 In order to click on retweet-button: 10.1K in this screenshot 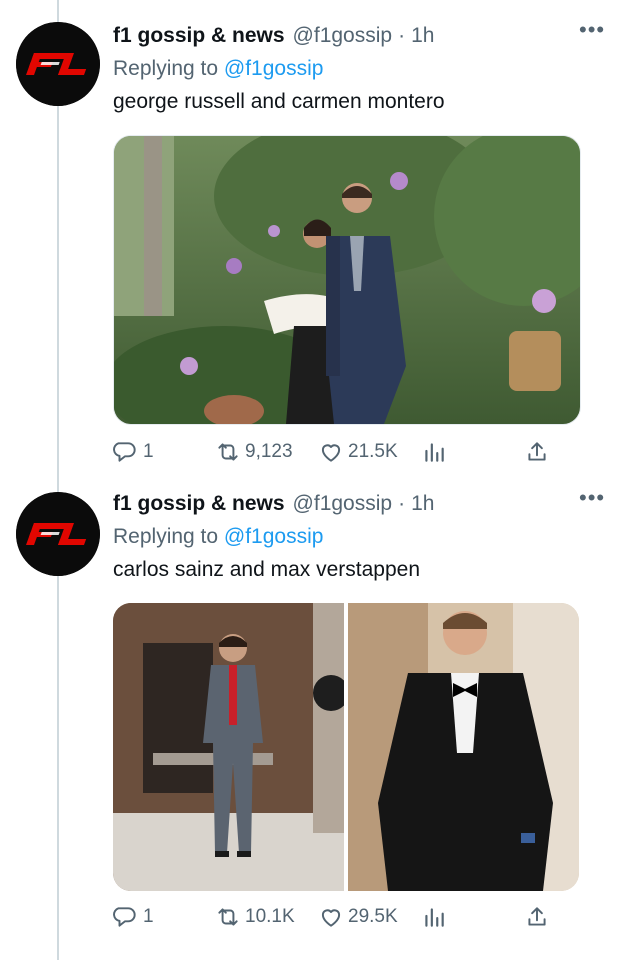, I will do `click(255, 917)`.